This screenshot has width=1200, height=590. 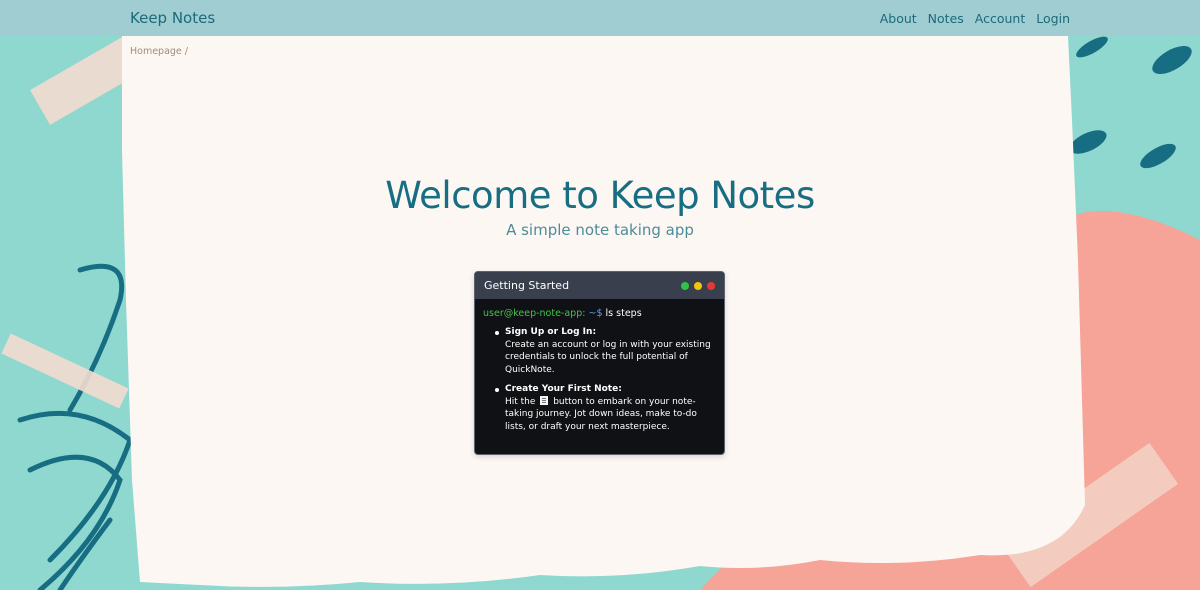 I want to click on page-subtitle: A simple note taking app, so click(x=600, y=230).